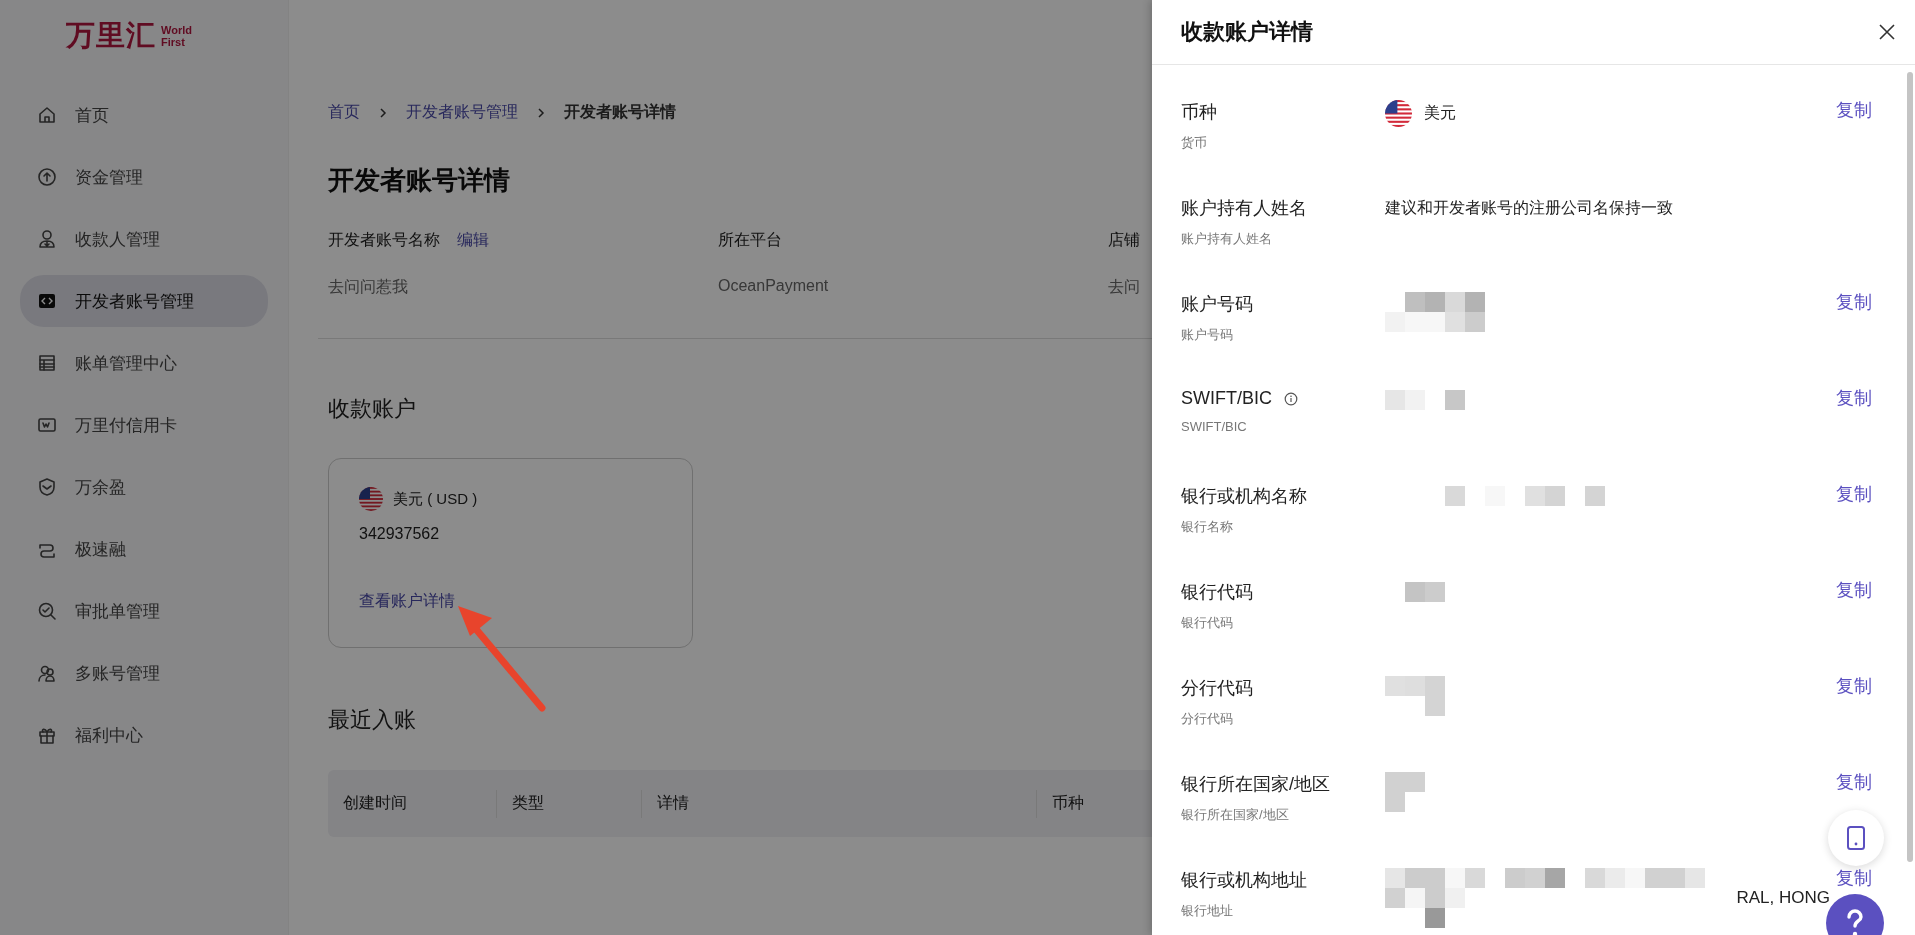  I want to click on sidebar-item: 万里付信用卡, so click(144, 425).